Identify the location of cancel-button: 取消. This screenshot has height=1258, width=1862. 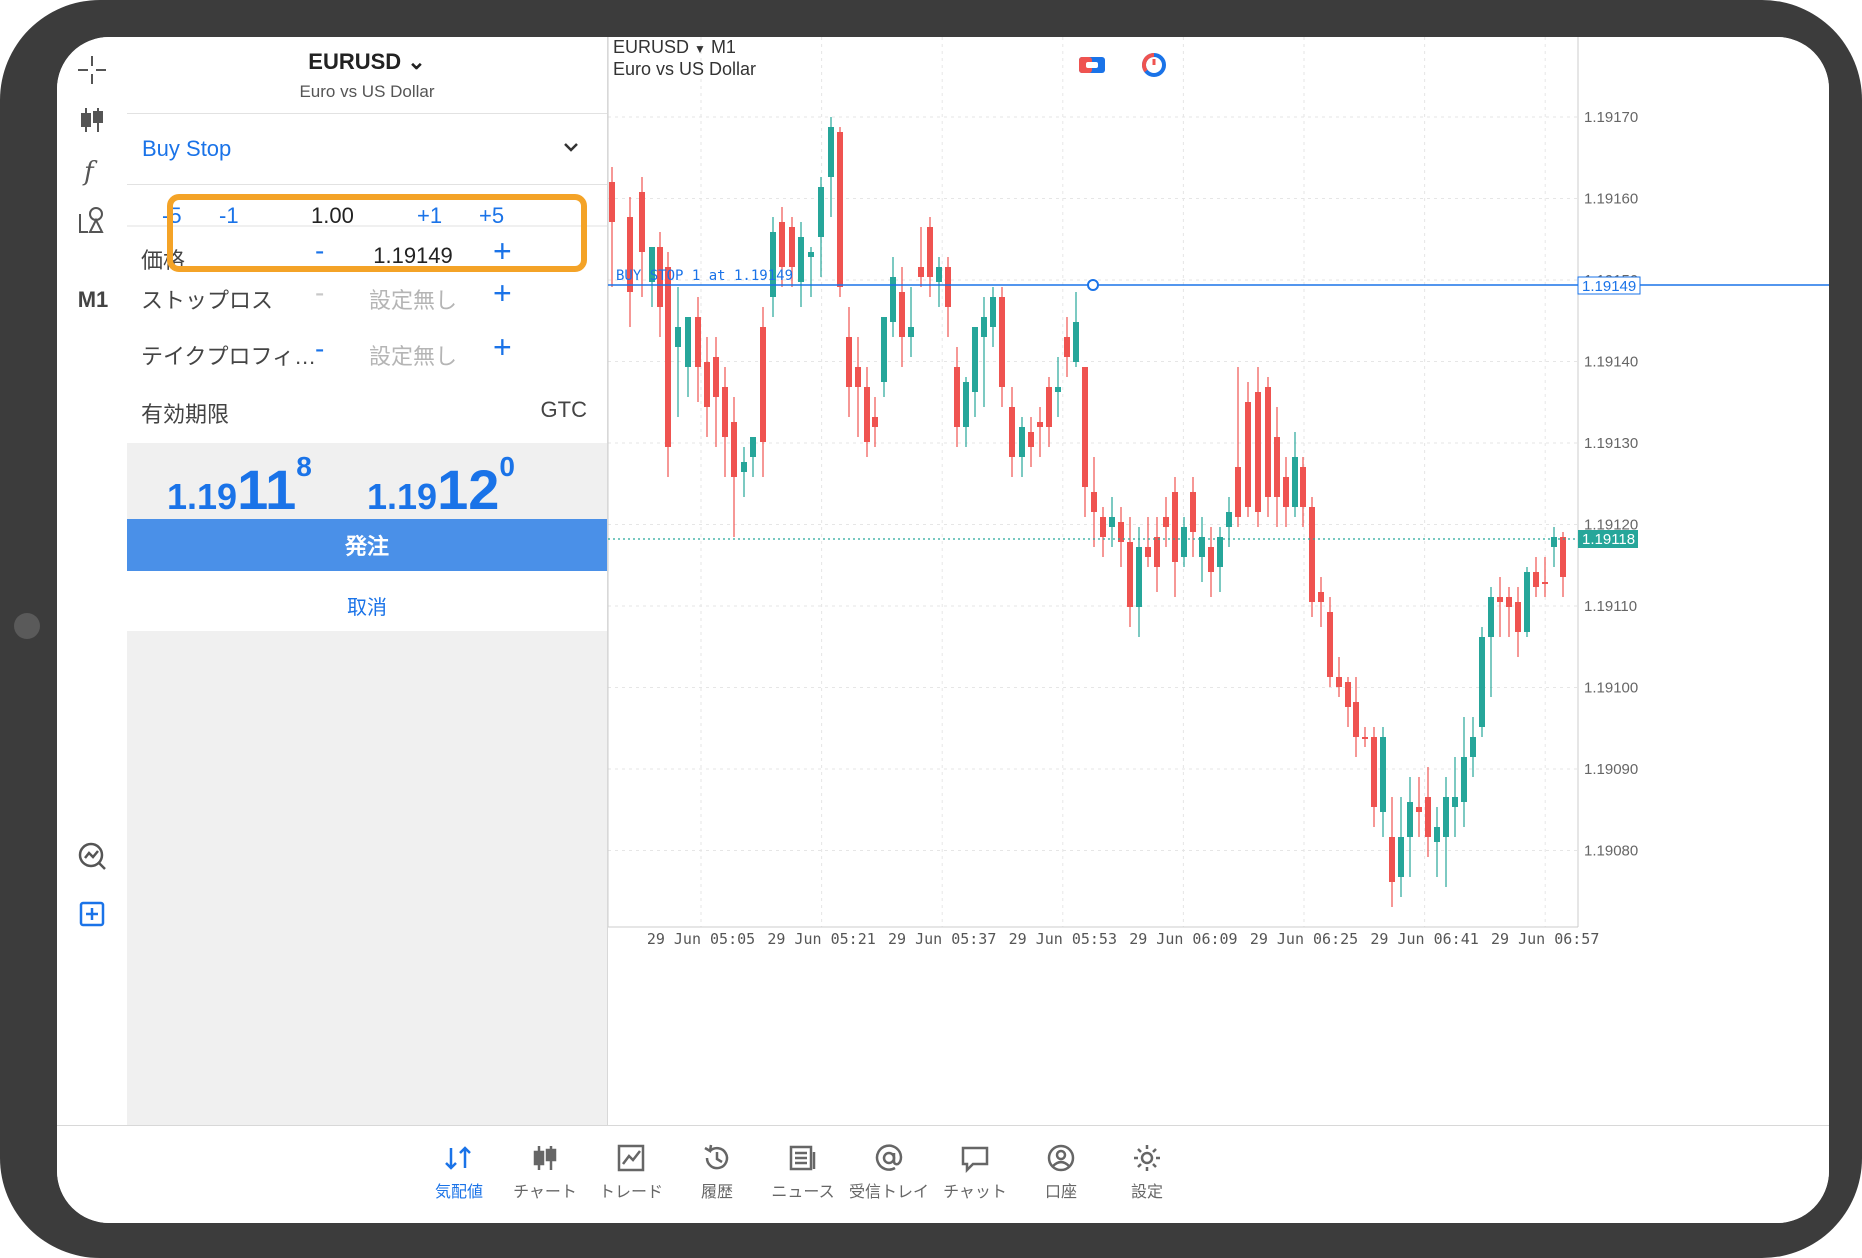
(367, 605).